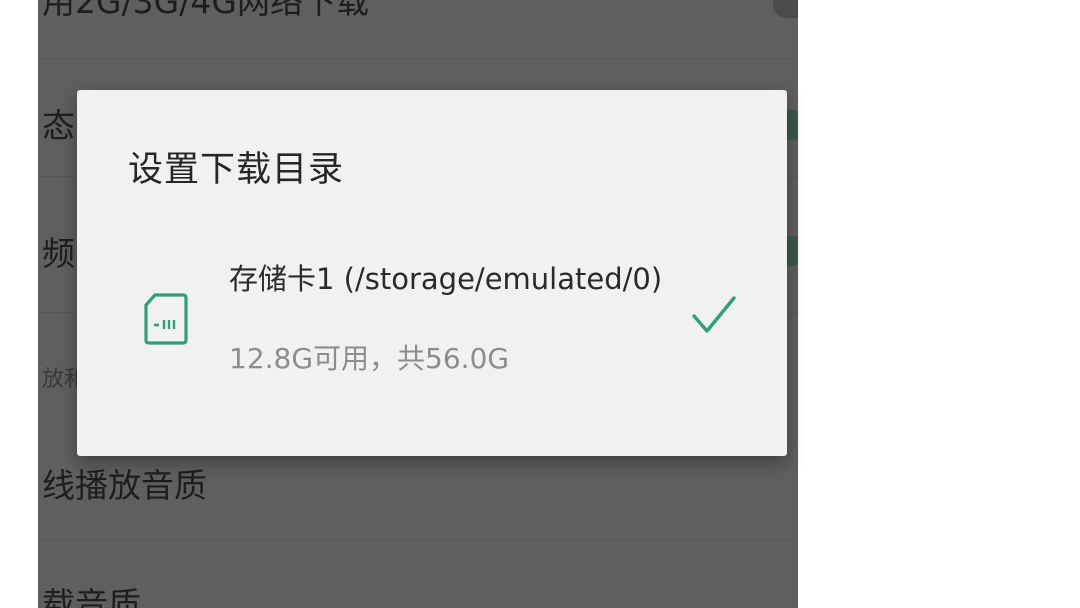  What do you see at coordinates (446, 279) in the screenshot?
I see `storage-option-name: 存储卡1 (/storage/emulated/0)` at bounding box center [446, 279].